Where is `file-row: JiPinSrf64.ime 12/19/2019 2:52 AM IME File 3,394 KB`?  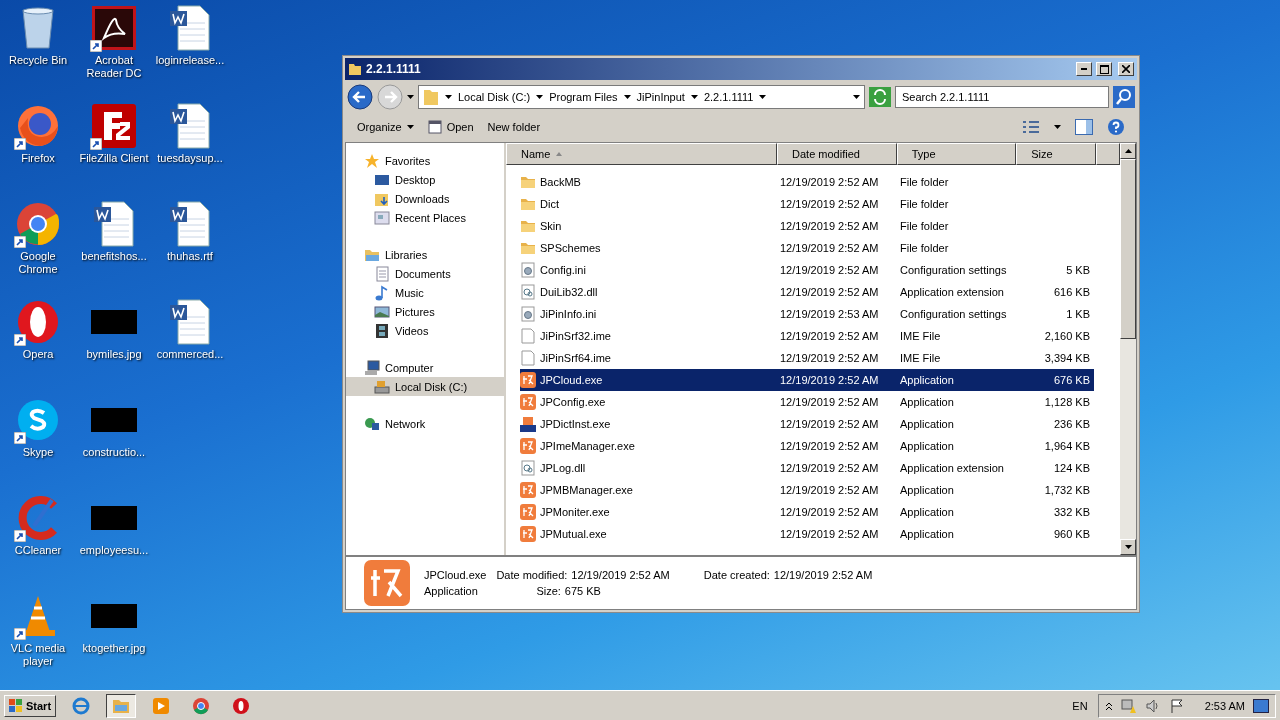
file-row: JiPinSrf64.ime 12/19/2019 2:52 AM IME File 3,394 KB is located at coordinates (807, 358).